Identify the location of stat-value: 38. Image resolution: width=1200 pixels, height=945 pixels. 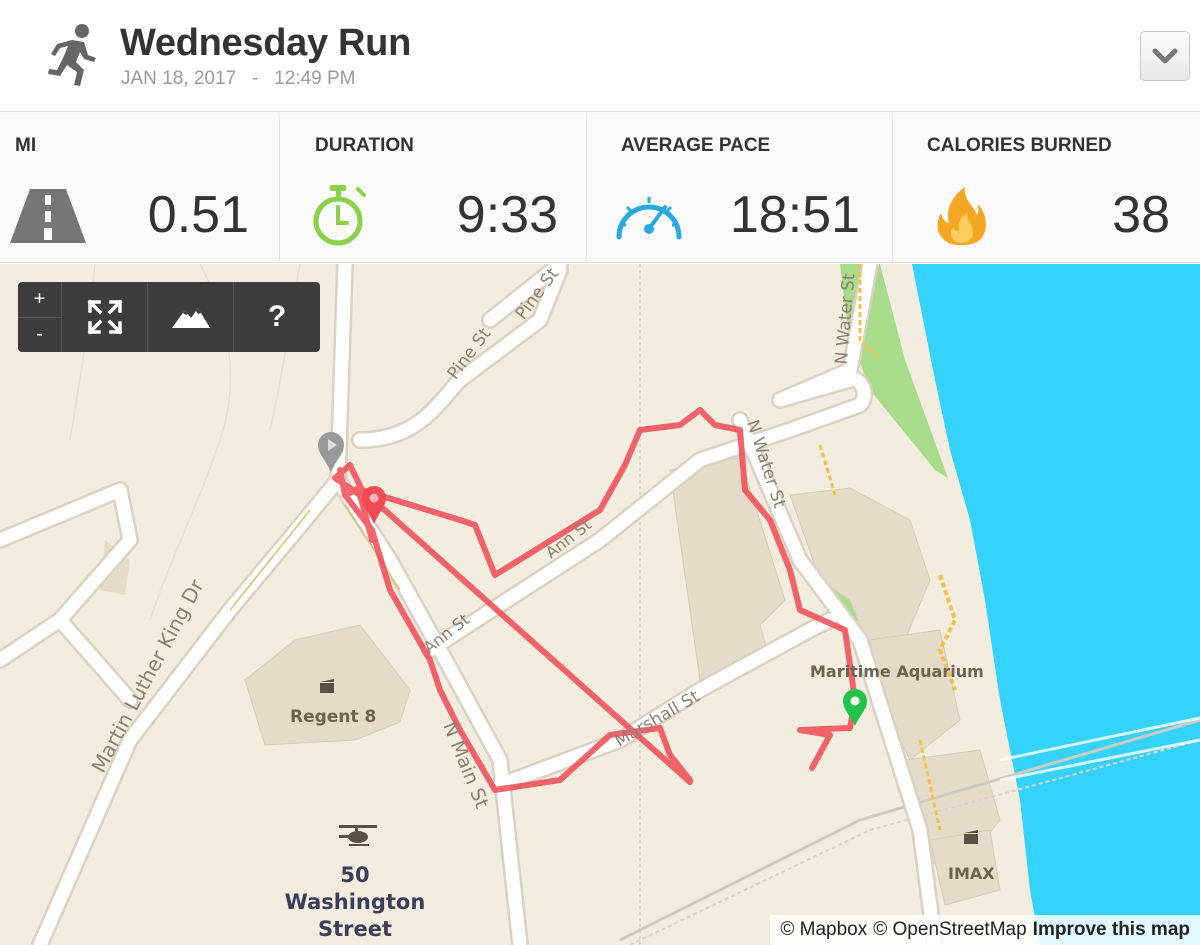
(1141, 215).